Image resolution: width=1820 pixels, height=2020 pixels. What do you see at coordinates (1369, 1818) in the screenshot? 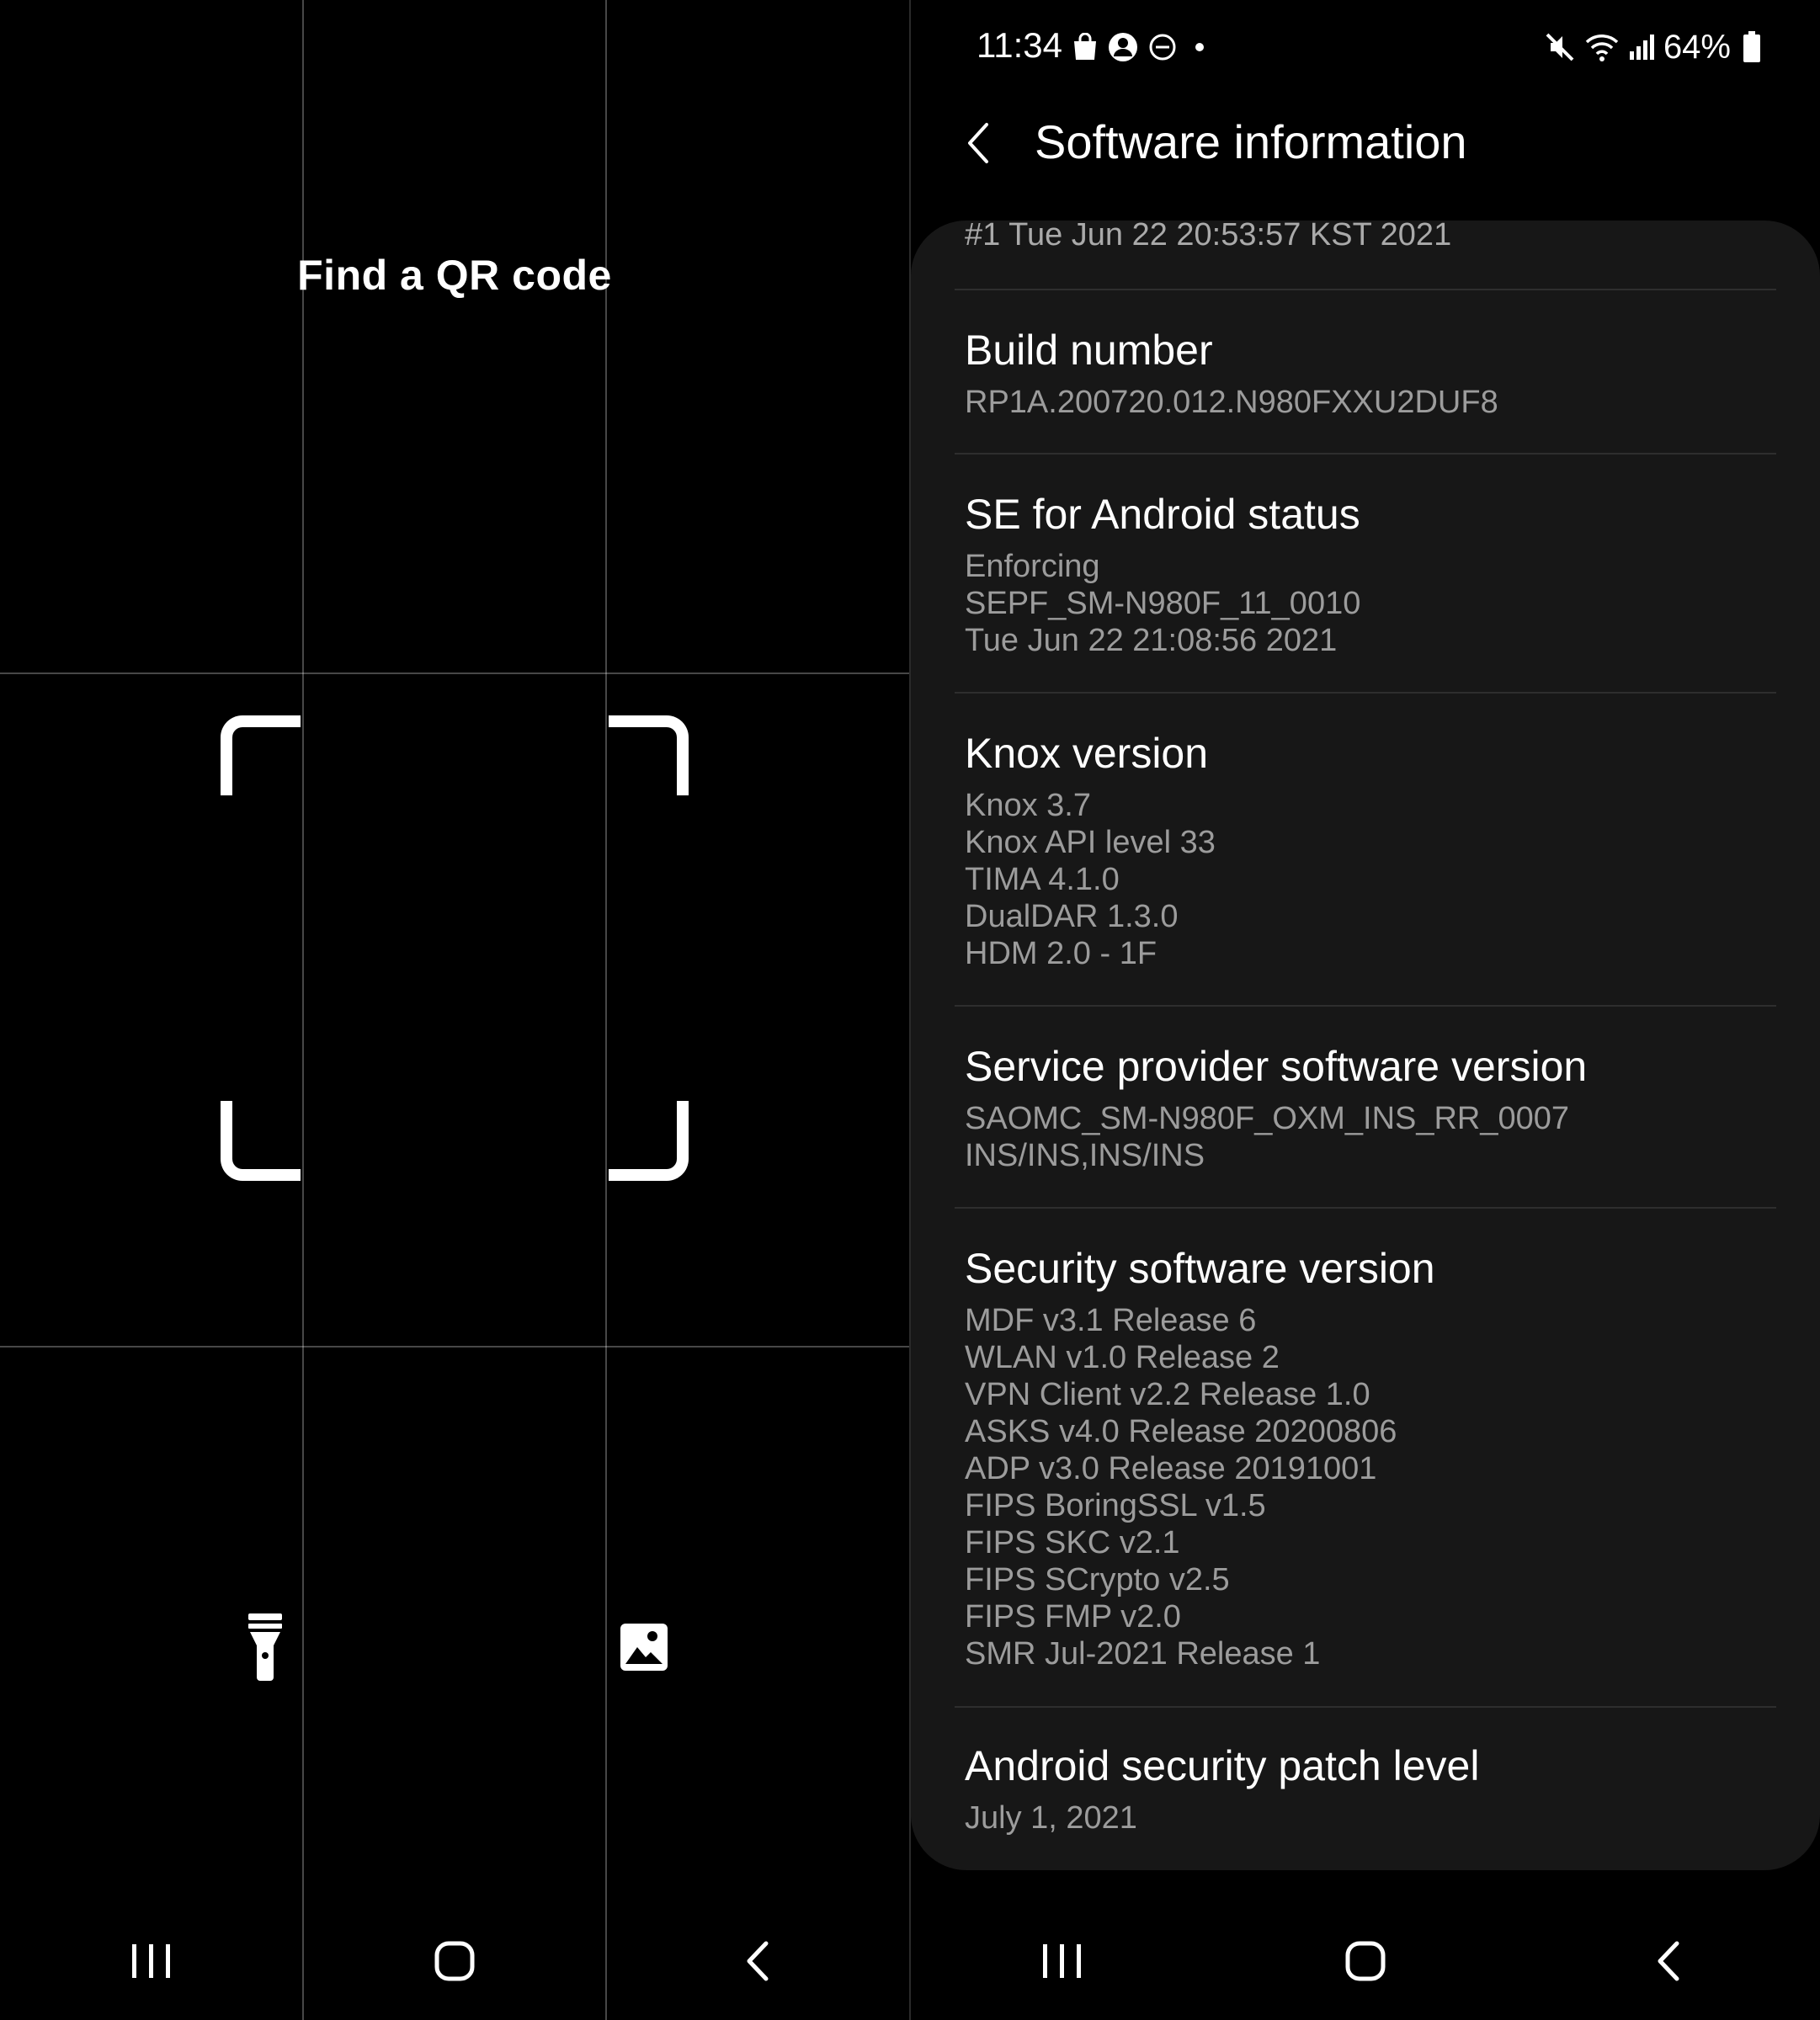
I see `list-item-values: July 1, 2021` at bounding box center [1369, 1818].